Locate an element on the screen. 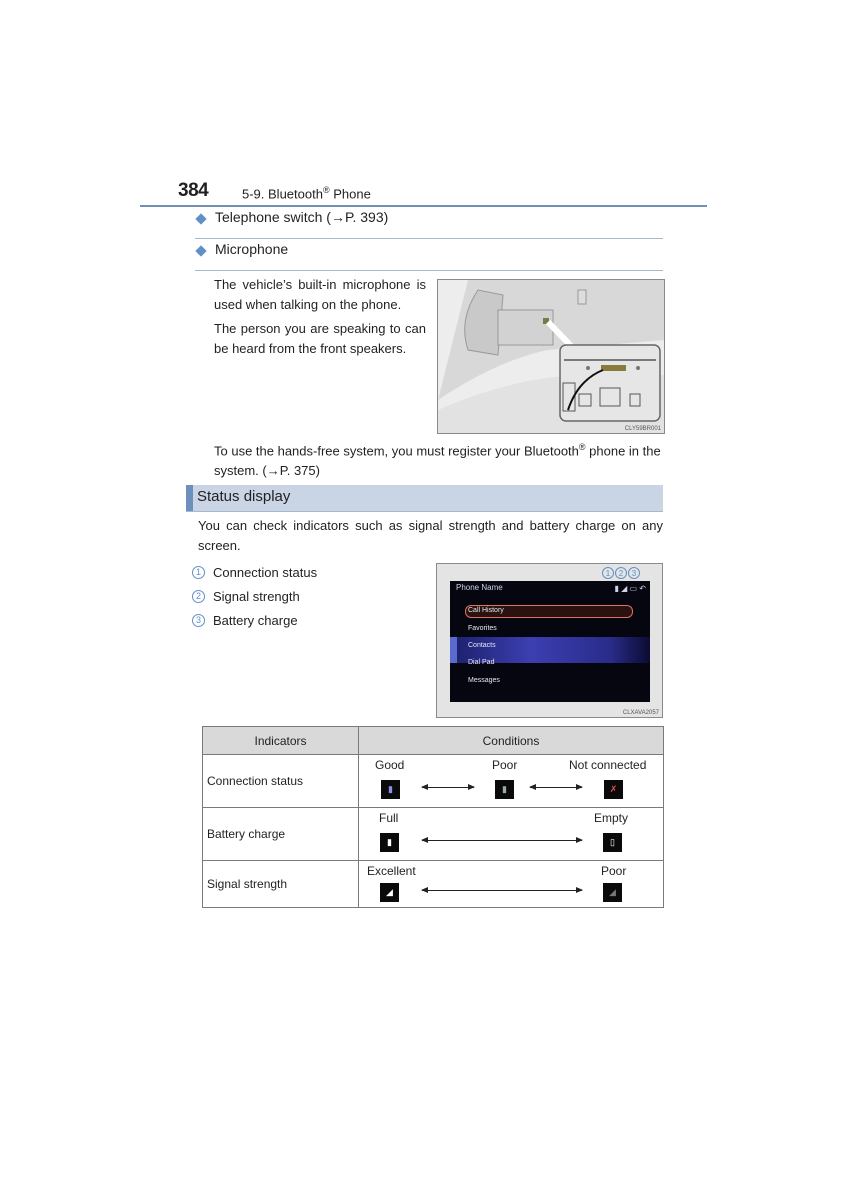 The width and height of the screenshot is (848, 1200). battery-icon: ▭ is located at coordinates (633, 588).